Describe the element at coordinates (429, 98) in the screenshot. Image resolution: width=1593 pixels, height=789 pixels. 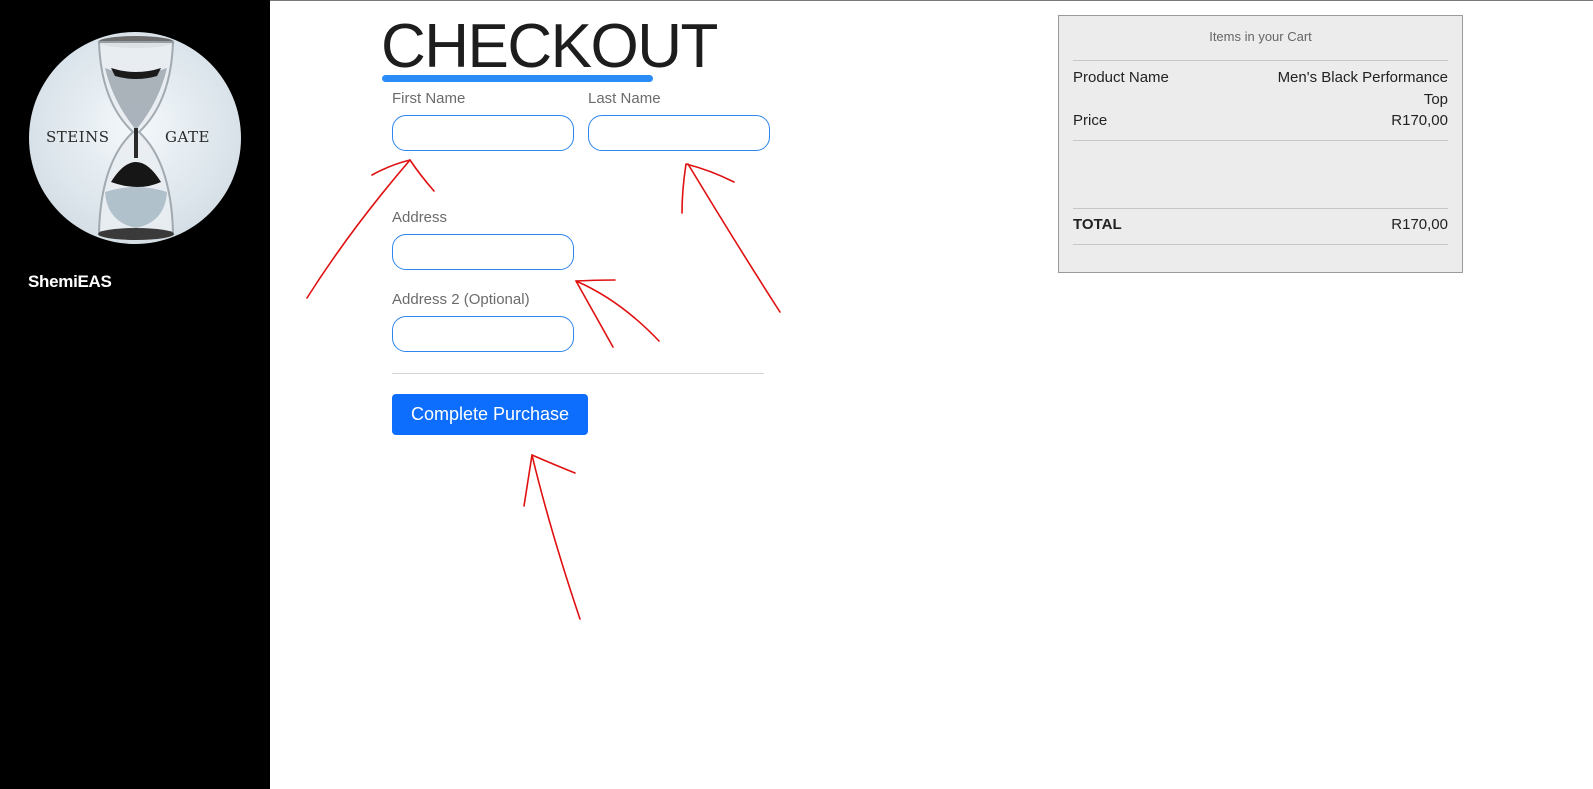
I see `first-name-label: First Name` at that location.